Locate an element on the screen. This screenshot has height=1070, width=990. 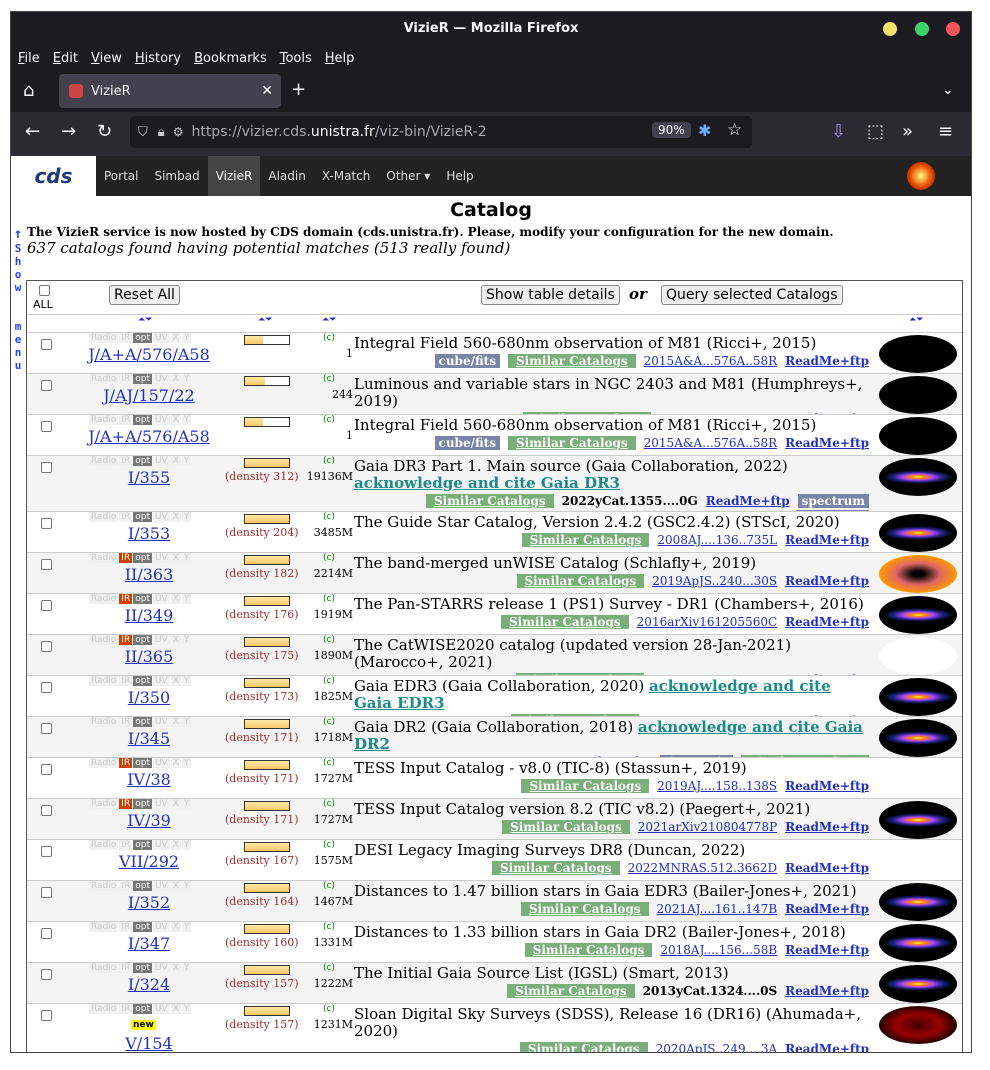
bibcode-link: 2019AJ....158..138S is located at coordinates (717, 786).